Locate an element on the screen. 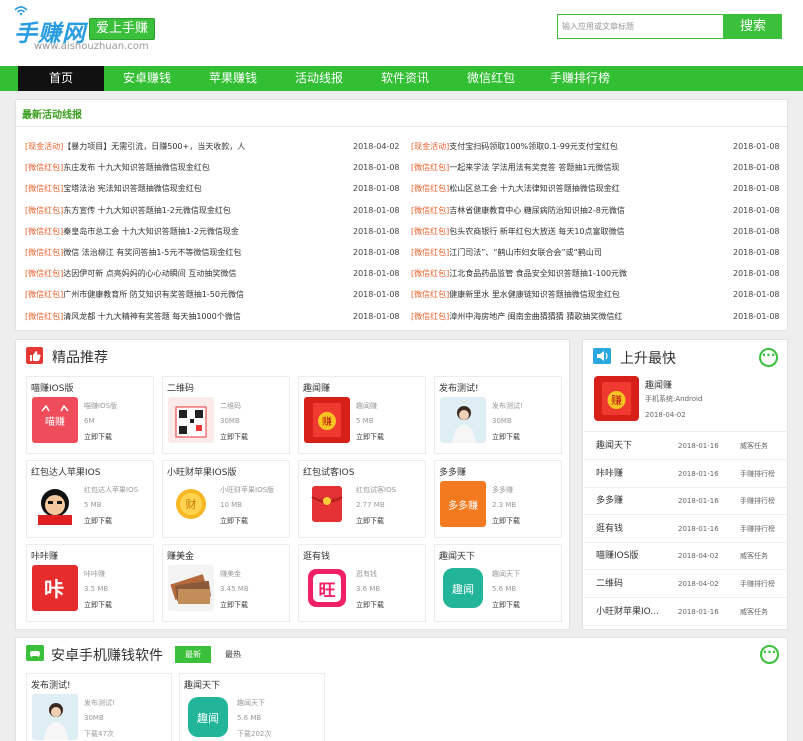 This screenshot has width=803, height=741. nav-item-apple: 苹果赚钱 is located at coordinates (233, 78).